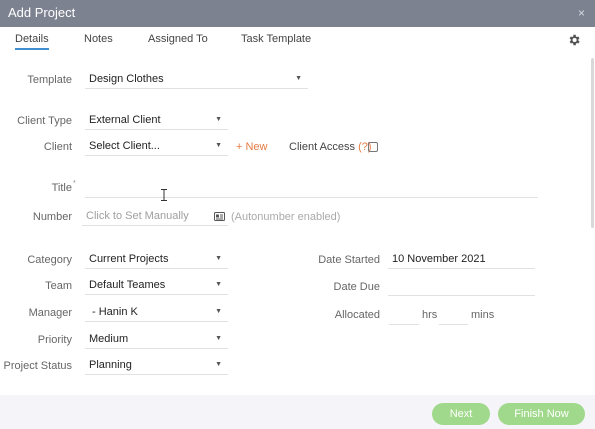  Describe the element at coordinates (156, 339) in the screenshot. I see `priority-select: Medium ▼` at that location.